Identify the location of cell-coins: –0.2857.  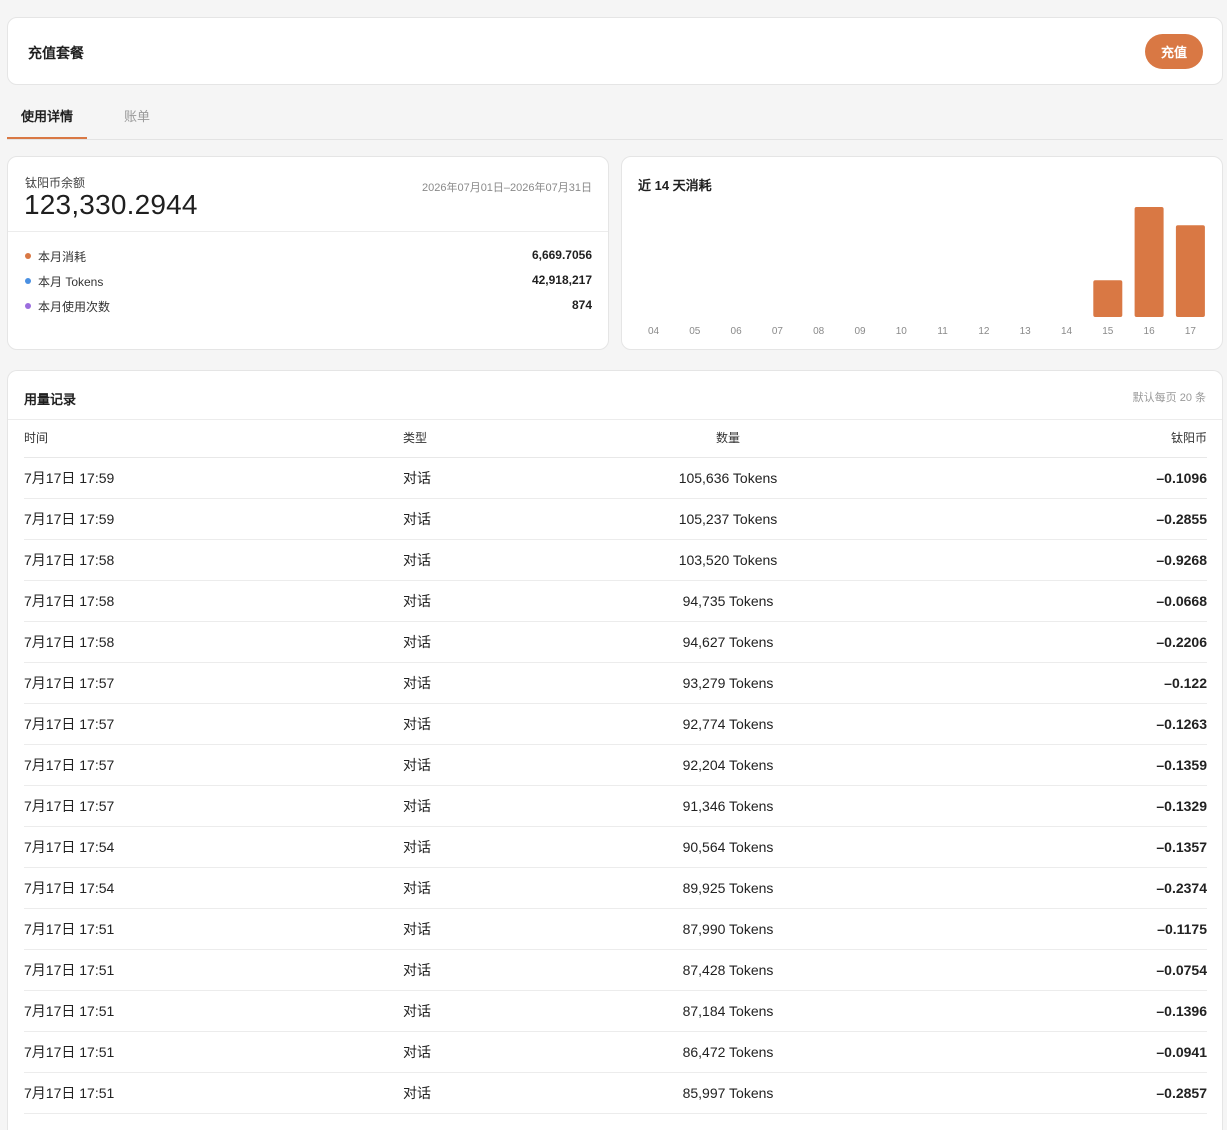
(1040, 1093).